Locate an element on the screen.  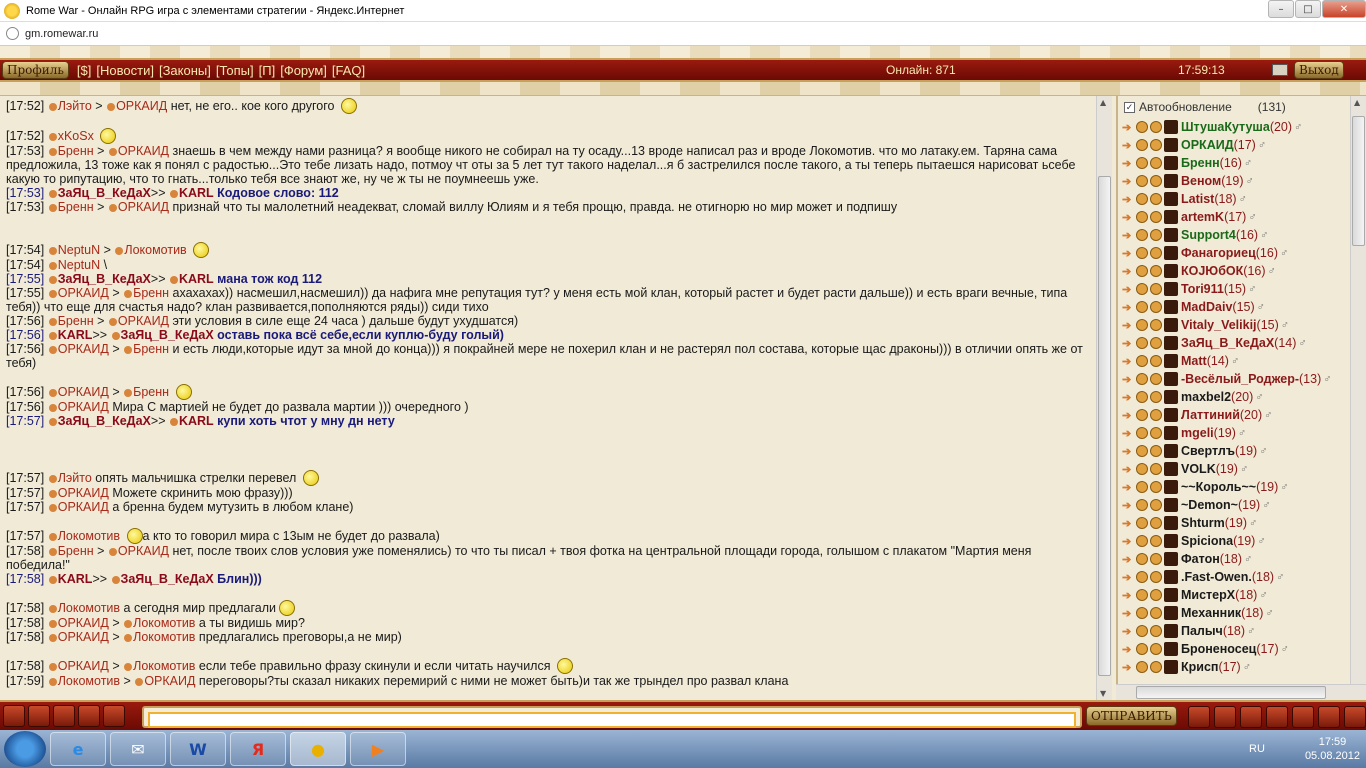
power-icon is located at coordinates (1355, 717).